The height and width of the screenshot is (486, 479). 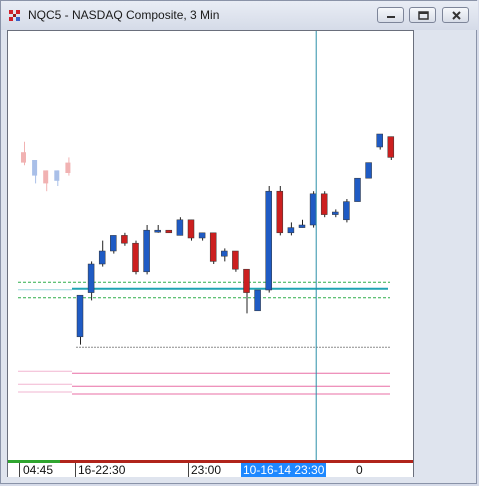 I want to click on minimize-icon, so click(x=391, y=17).